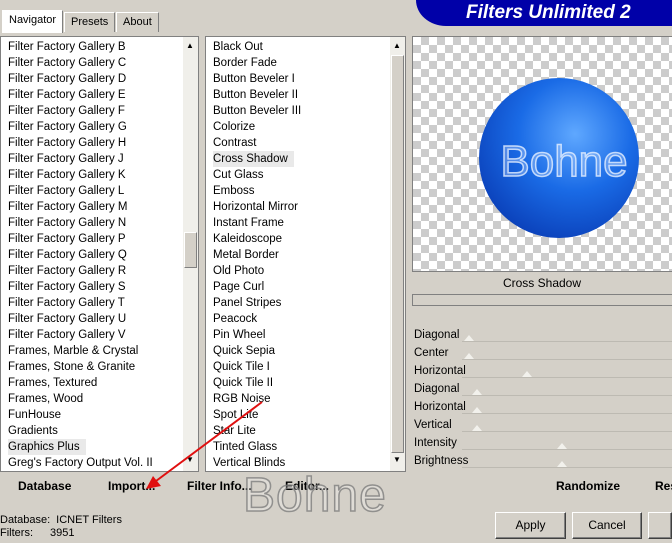  Describe the element at coordinates (33, 21) in the screenshot. I see `tab-navigator: Navigator` at that location.